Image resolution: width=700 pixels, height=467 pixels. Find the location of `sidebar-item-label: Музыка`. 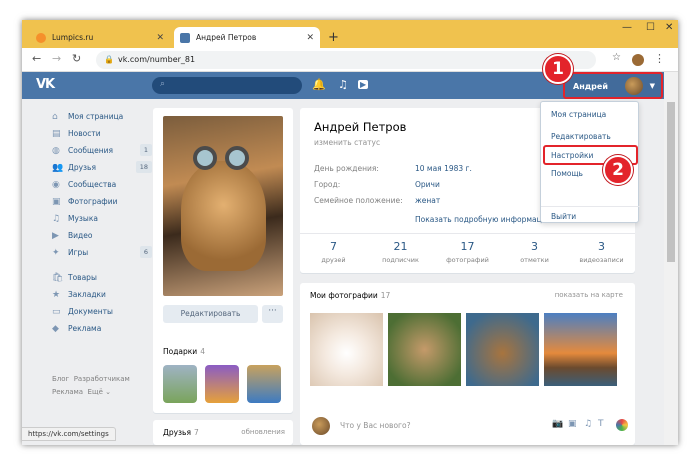

sidebar-item-label: Музыка is located at coordinates (83, 218).